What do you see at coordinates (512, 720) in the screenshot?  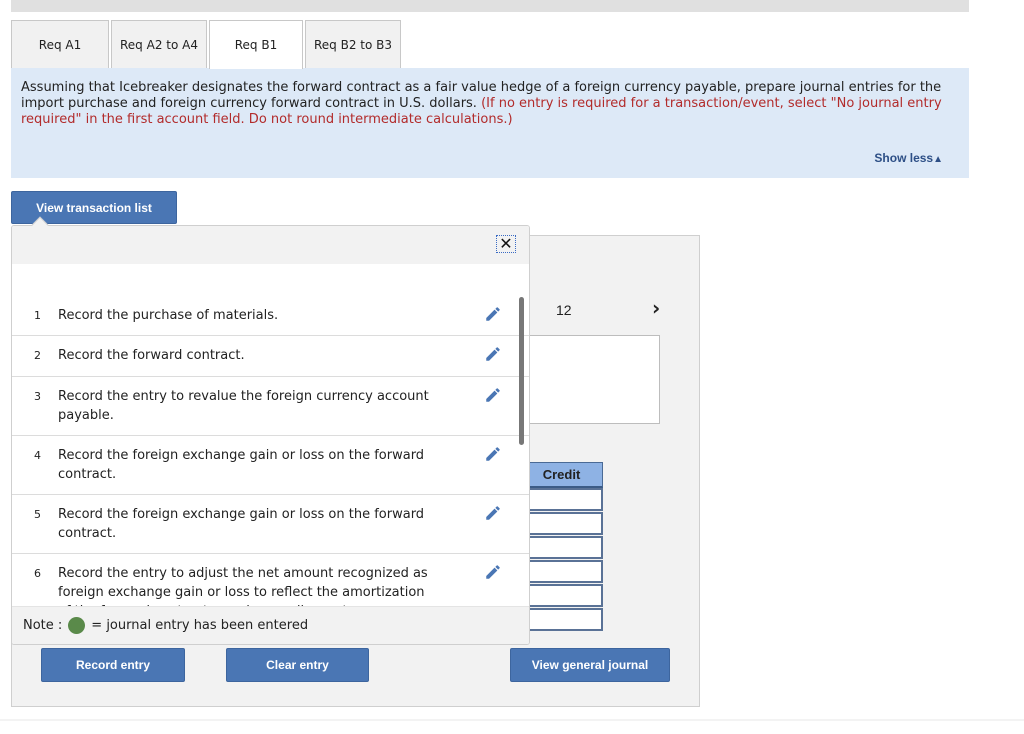 I see `bottom-divider` at bounding box center [512, 720].